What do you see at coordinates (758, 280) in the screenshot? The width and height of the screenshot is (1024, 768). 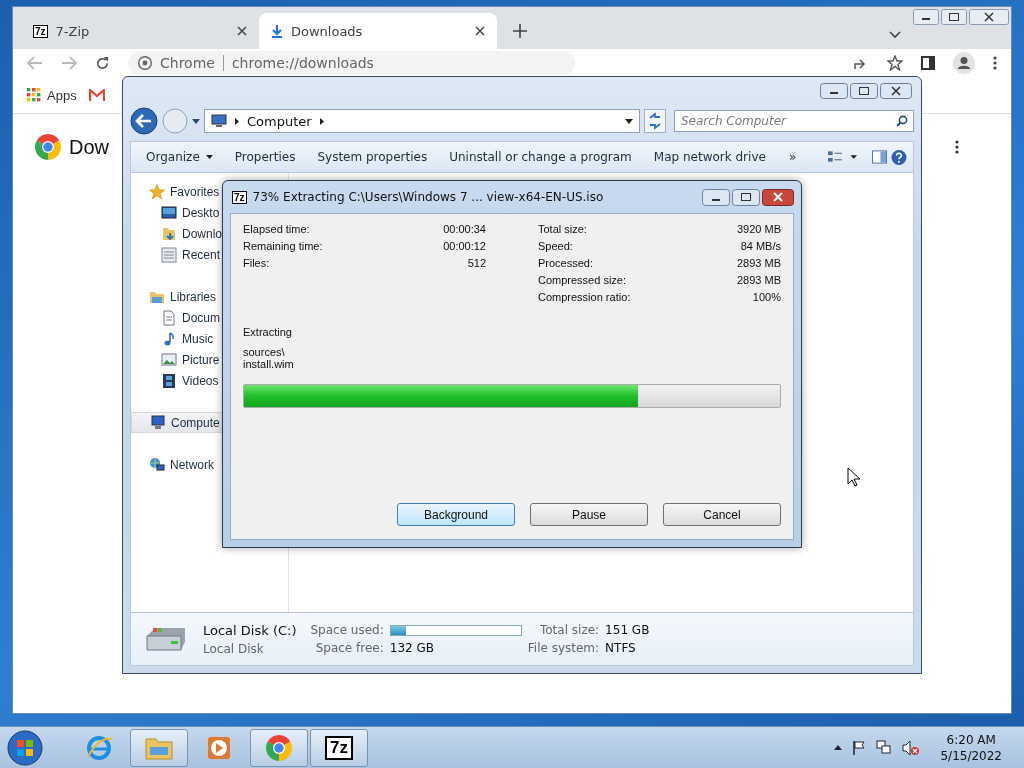 I see `stat-value: 2893 MB` at bounding box center [758, 280].